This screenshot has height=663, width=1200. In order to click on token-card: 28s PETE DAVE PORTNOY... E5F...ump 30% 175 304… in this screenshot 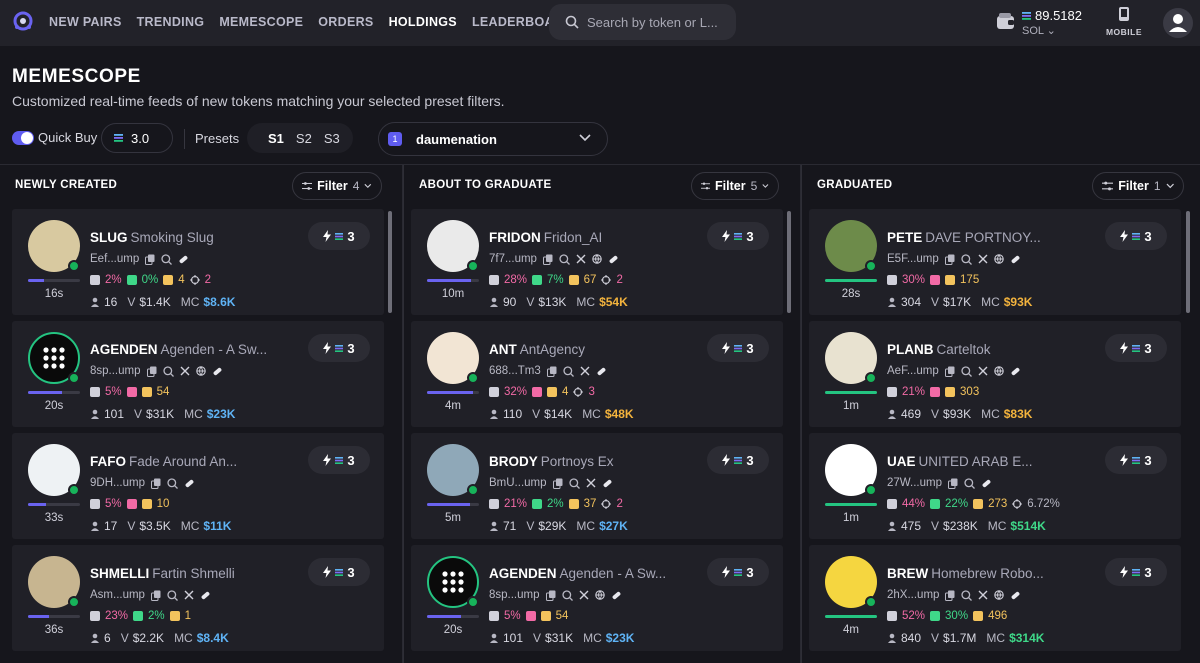, I will do `click(995, 262)`.